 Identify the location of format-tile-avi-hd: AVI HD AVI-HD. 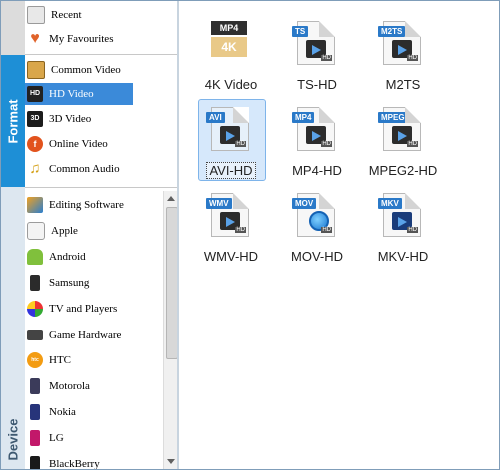
(231, 139).